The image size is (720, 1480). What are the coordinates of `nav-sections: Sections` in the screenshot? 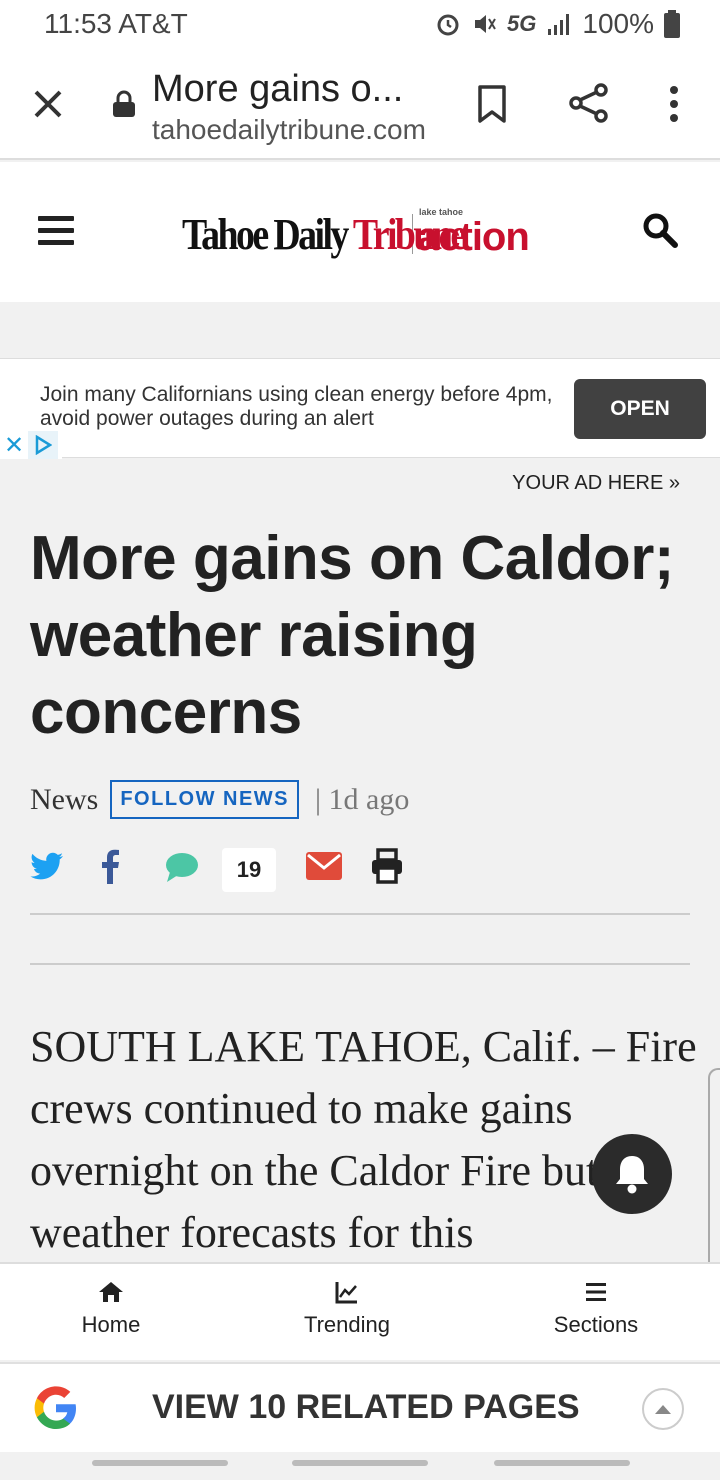 It's located at (596, 1309).